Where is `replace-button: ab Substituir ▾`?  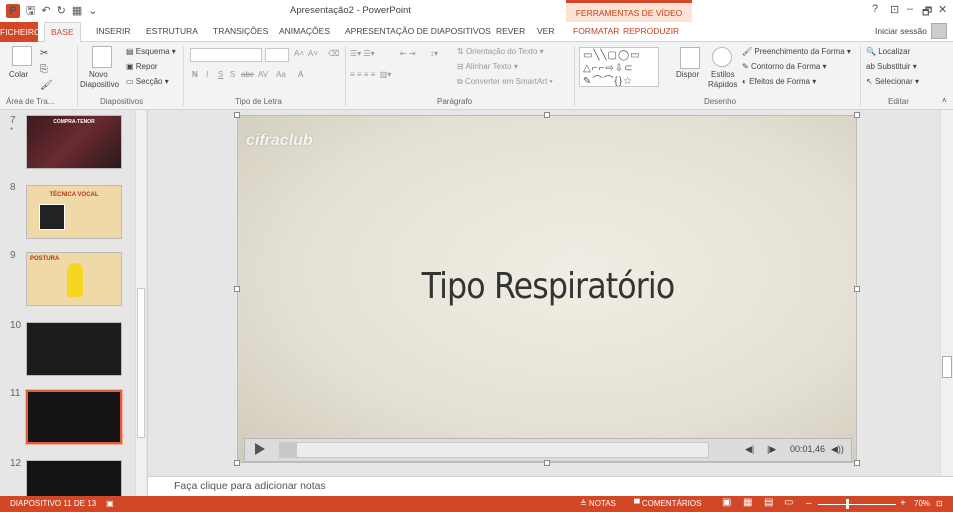 replace-button: ab Substituir ▾ is located at coordinates (891, 66).